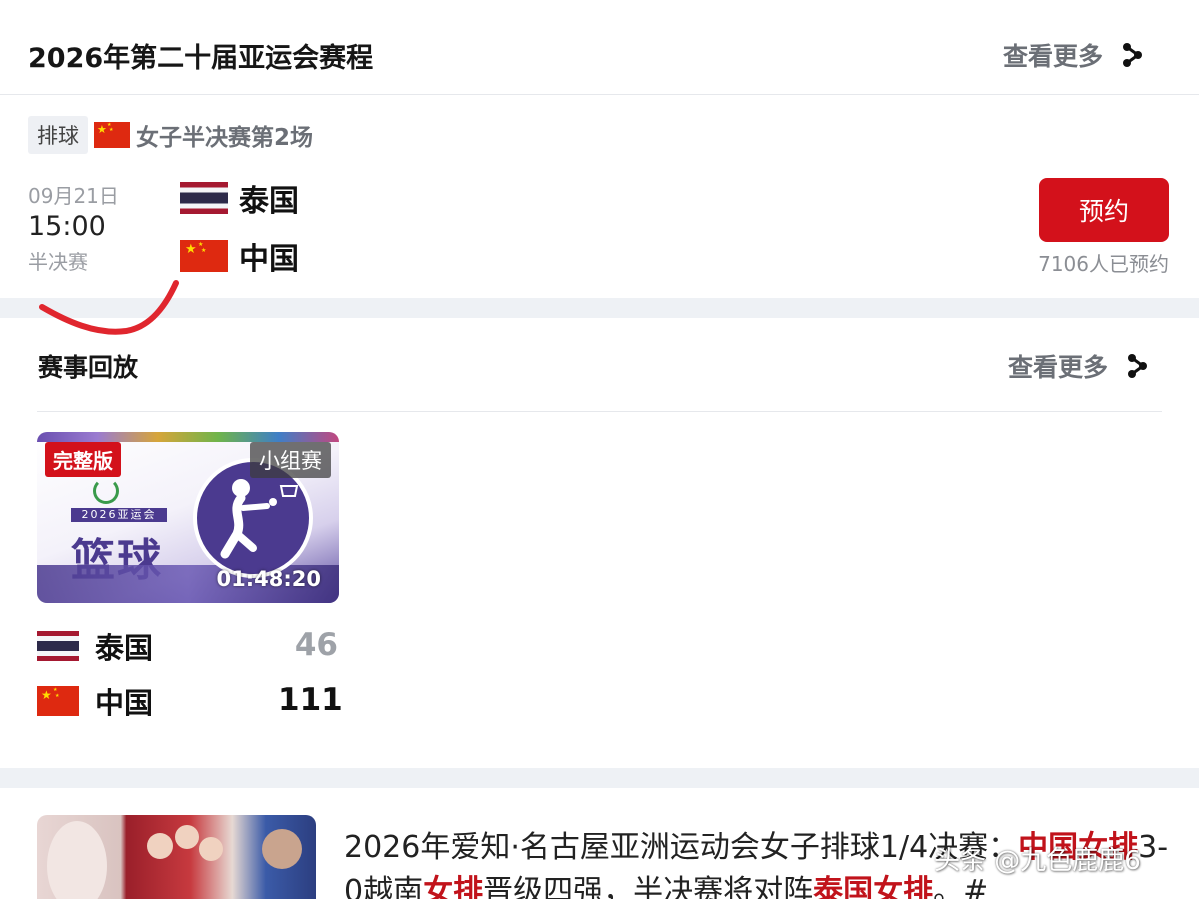 The height and width of the screenshot is (899, 1199). What do you see at coordinates (681, 847) in the screenshot?
I see `headline-text: 2026年爱知·名古屋亚洲运动会女子排球1/4决赛：` at bounding box center [681, 847].